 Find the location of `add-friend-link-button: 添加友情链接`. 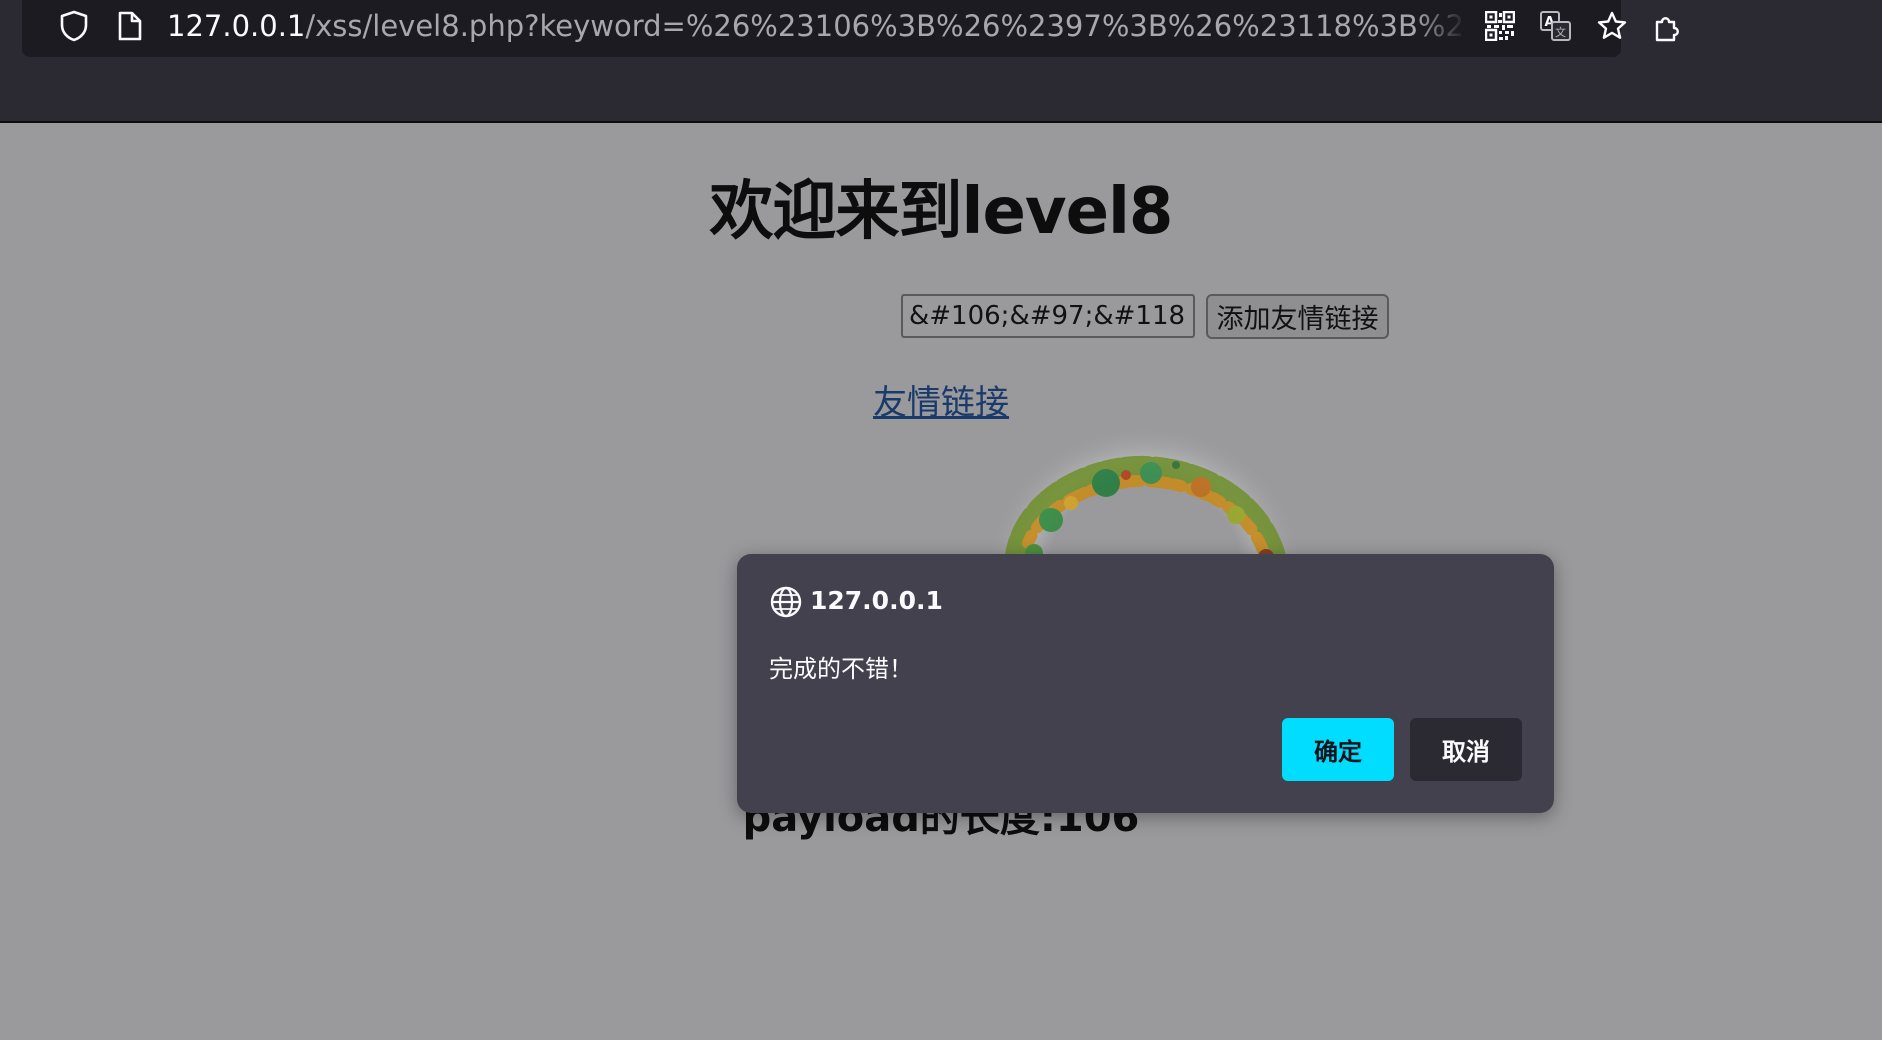

add-friend-link-button: 添加友情链接 is located at coordinates (1297, 316).